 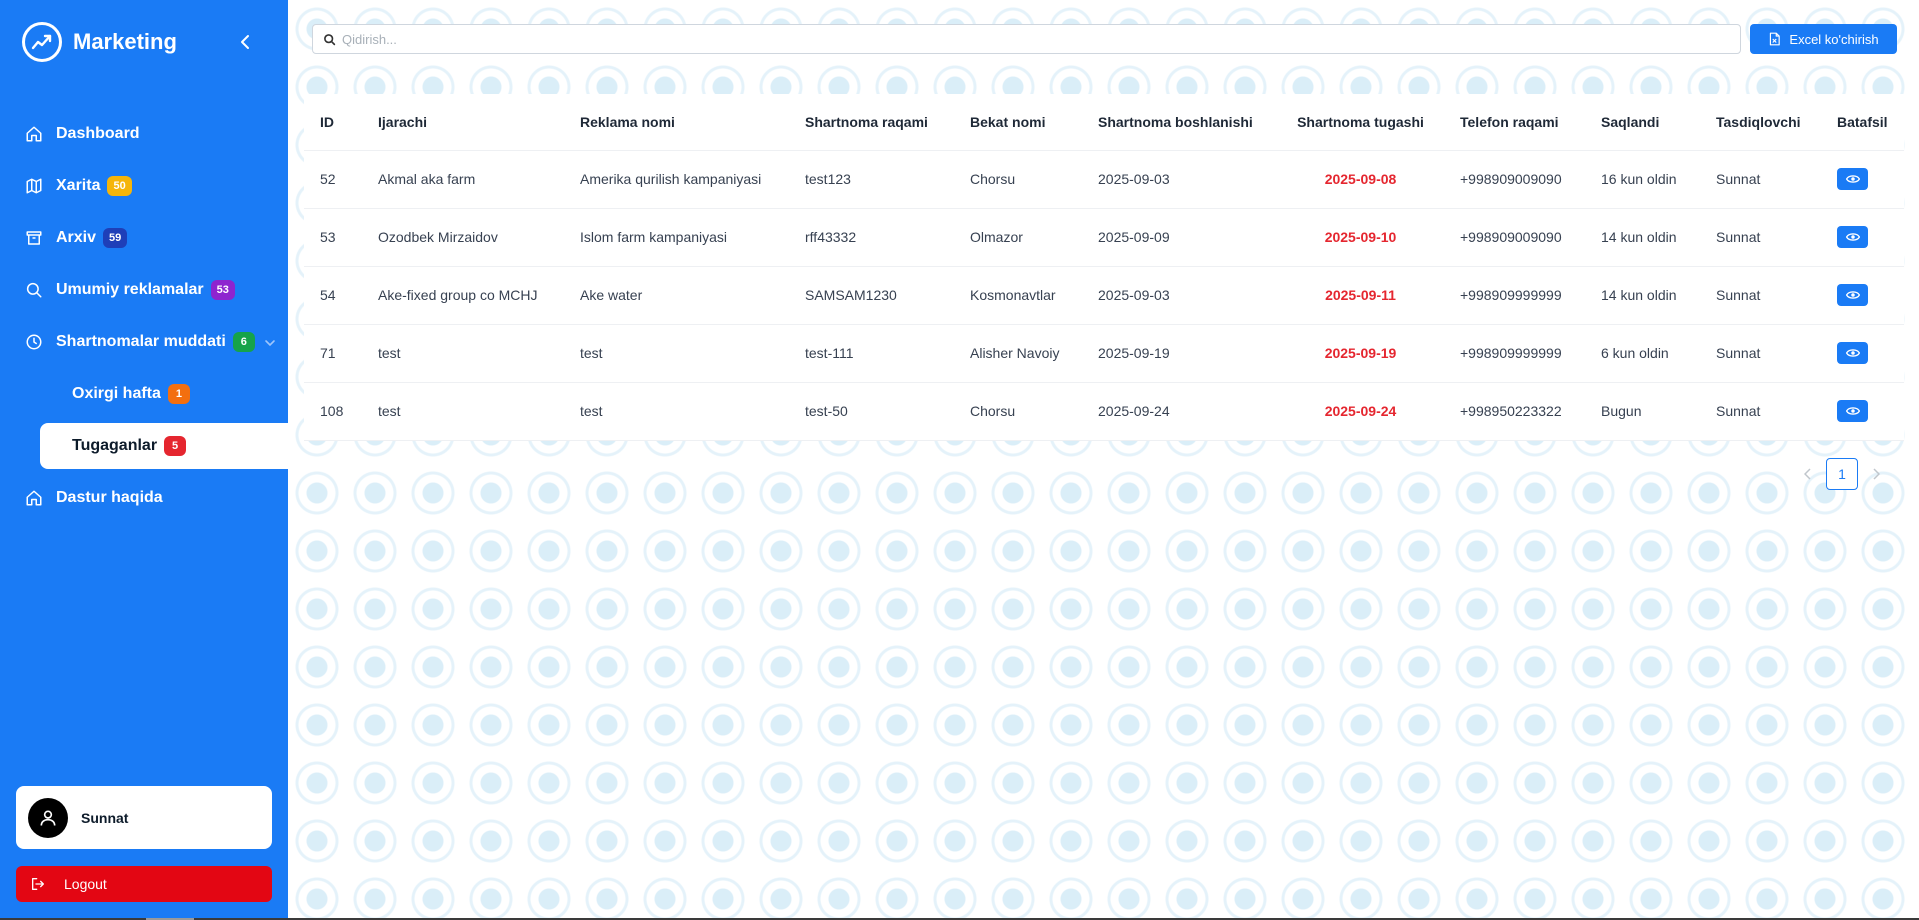 What do you see at coordinates (676, 179) in the screenshot?
I see `cell-reklama-nomi: Amerika qurilish kampaniyasi` at bounding box center [676, 179].